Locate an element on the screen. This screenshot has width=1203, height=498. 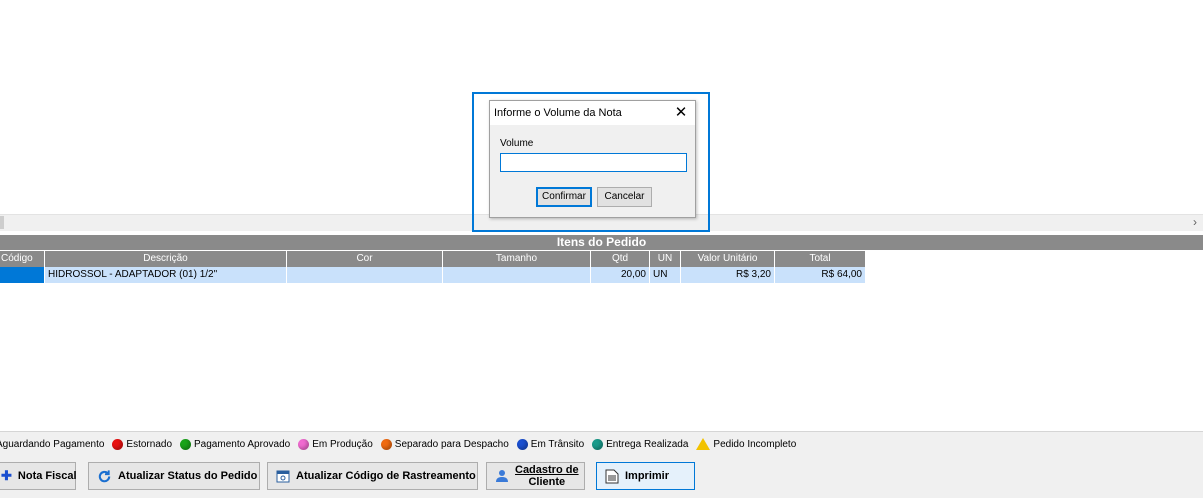
pink-dot-icon is located at coordinates (304, 444).